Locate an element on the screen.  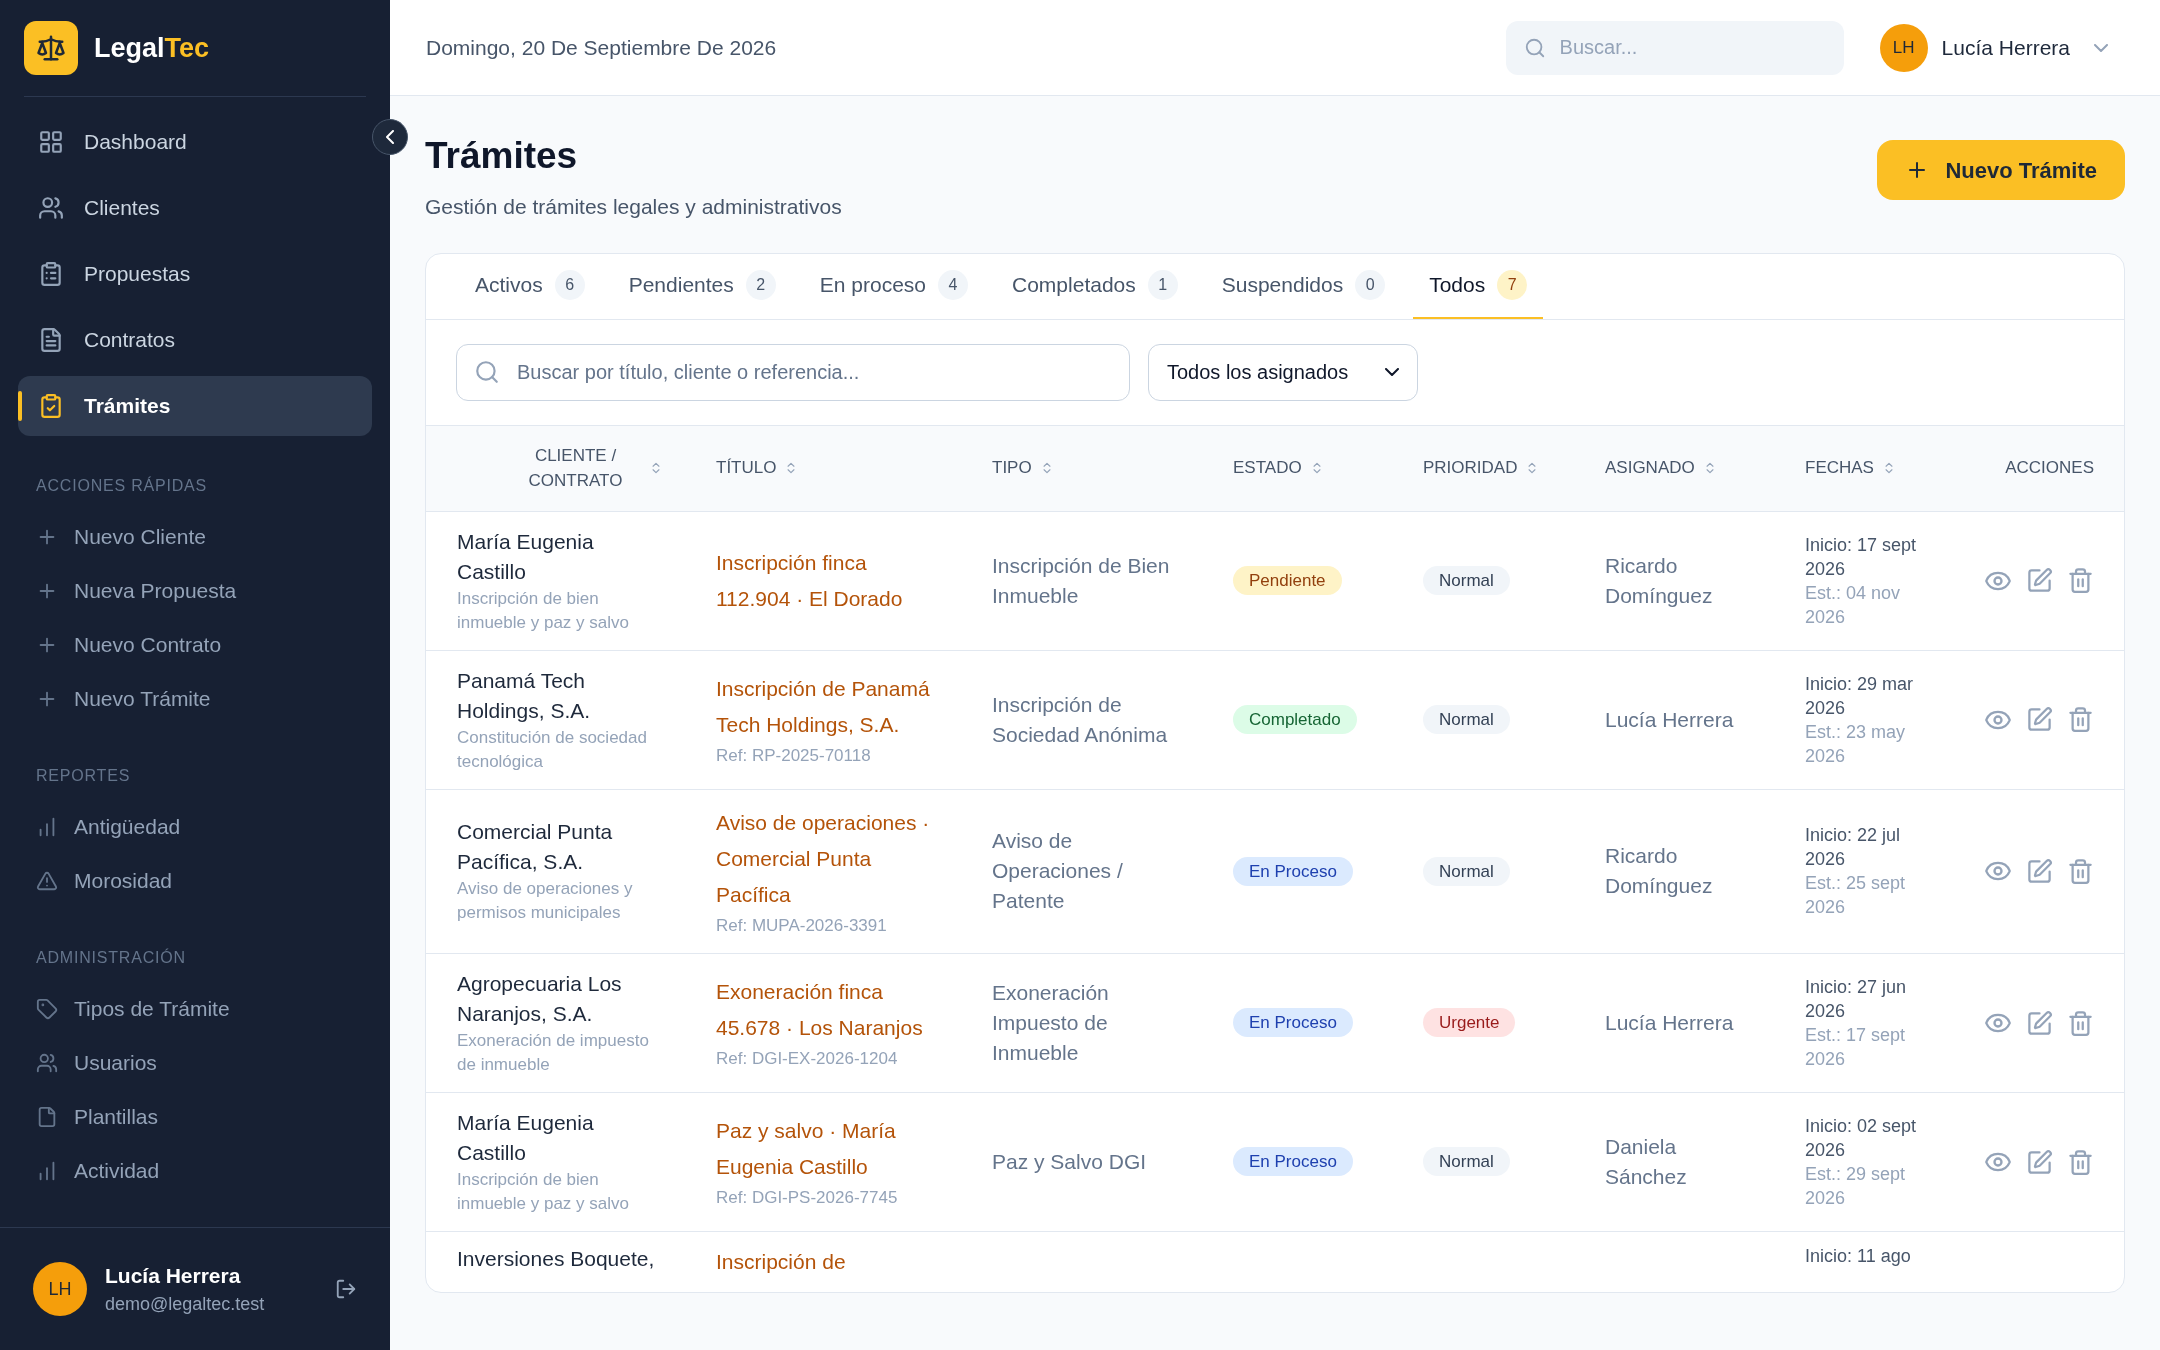
sidebar-link: Nuevo Contrato is located at coordinates (195, 645).